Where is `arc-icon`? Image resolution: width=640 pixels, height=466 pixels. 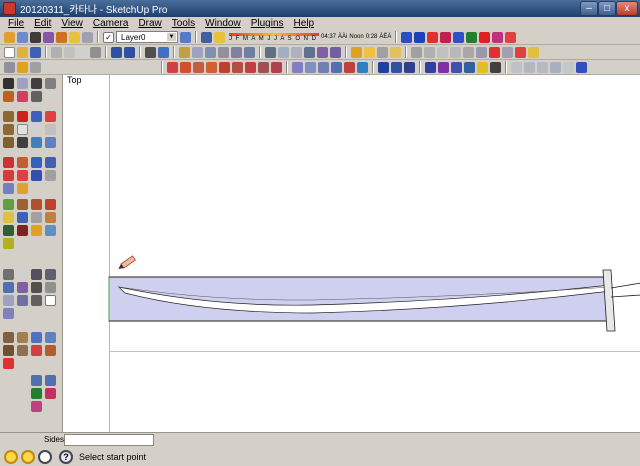 arc-icon is located at coordinates (22, 129).